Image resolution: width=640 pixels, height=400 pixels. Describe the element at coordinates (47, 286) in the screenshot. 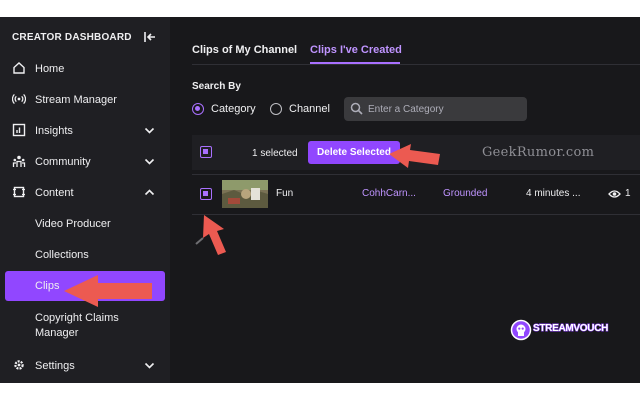

I see `sidebar-item-label: Clips` at that location.